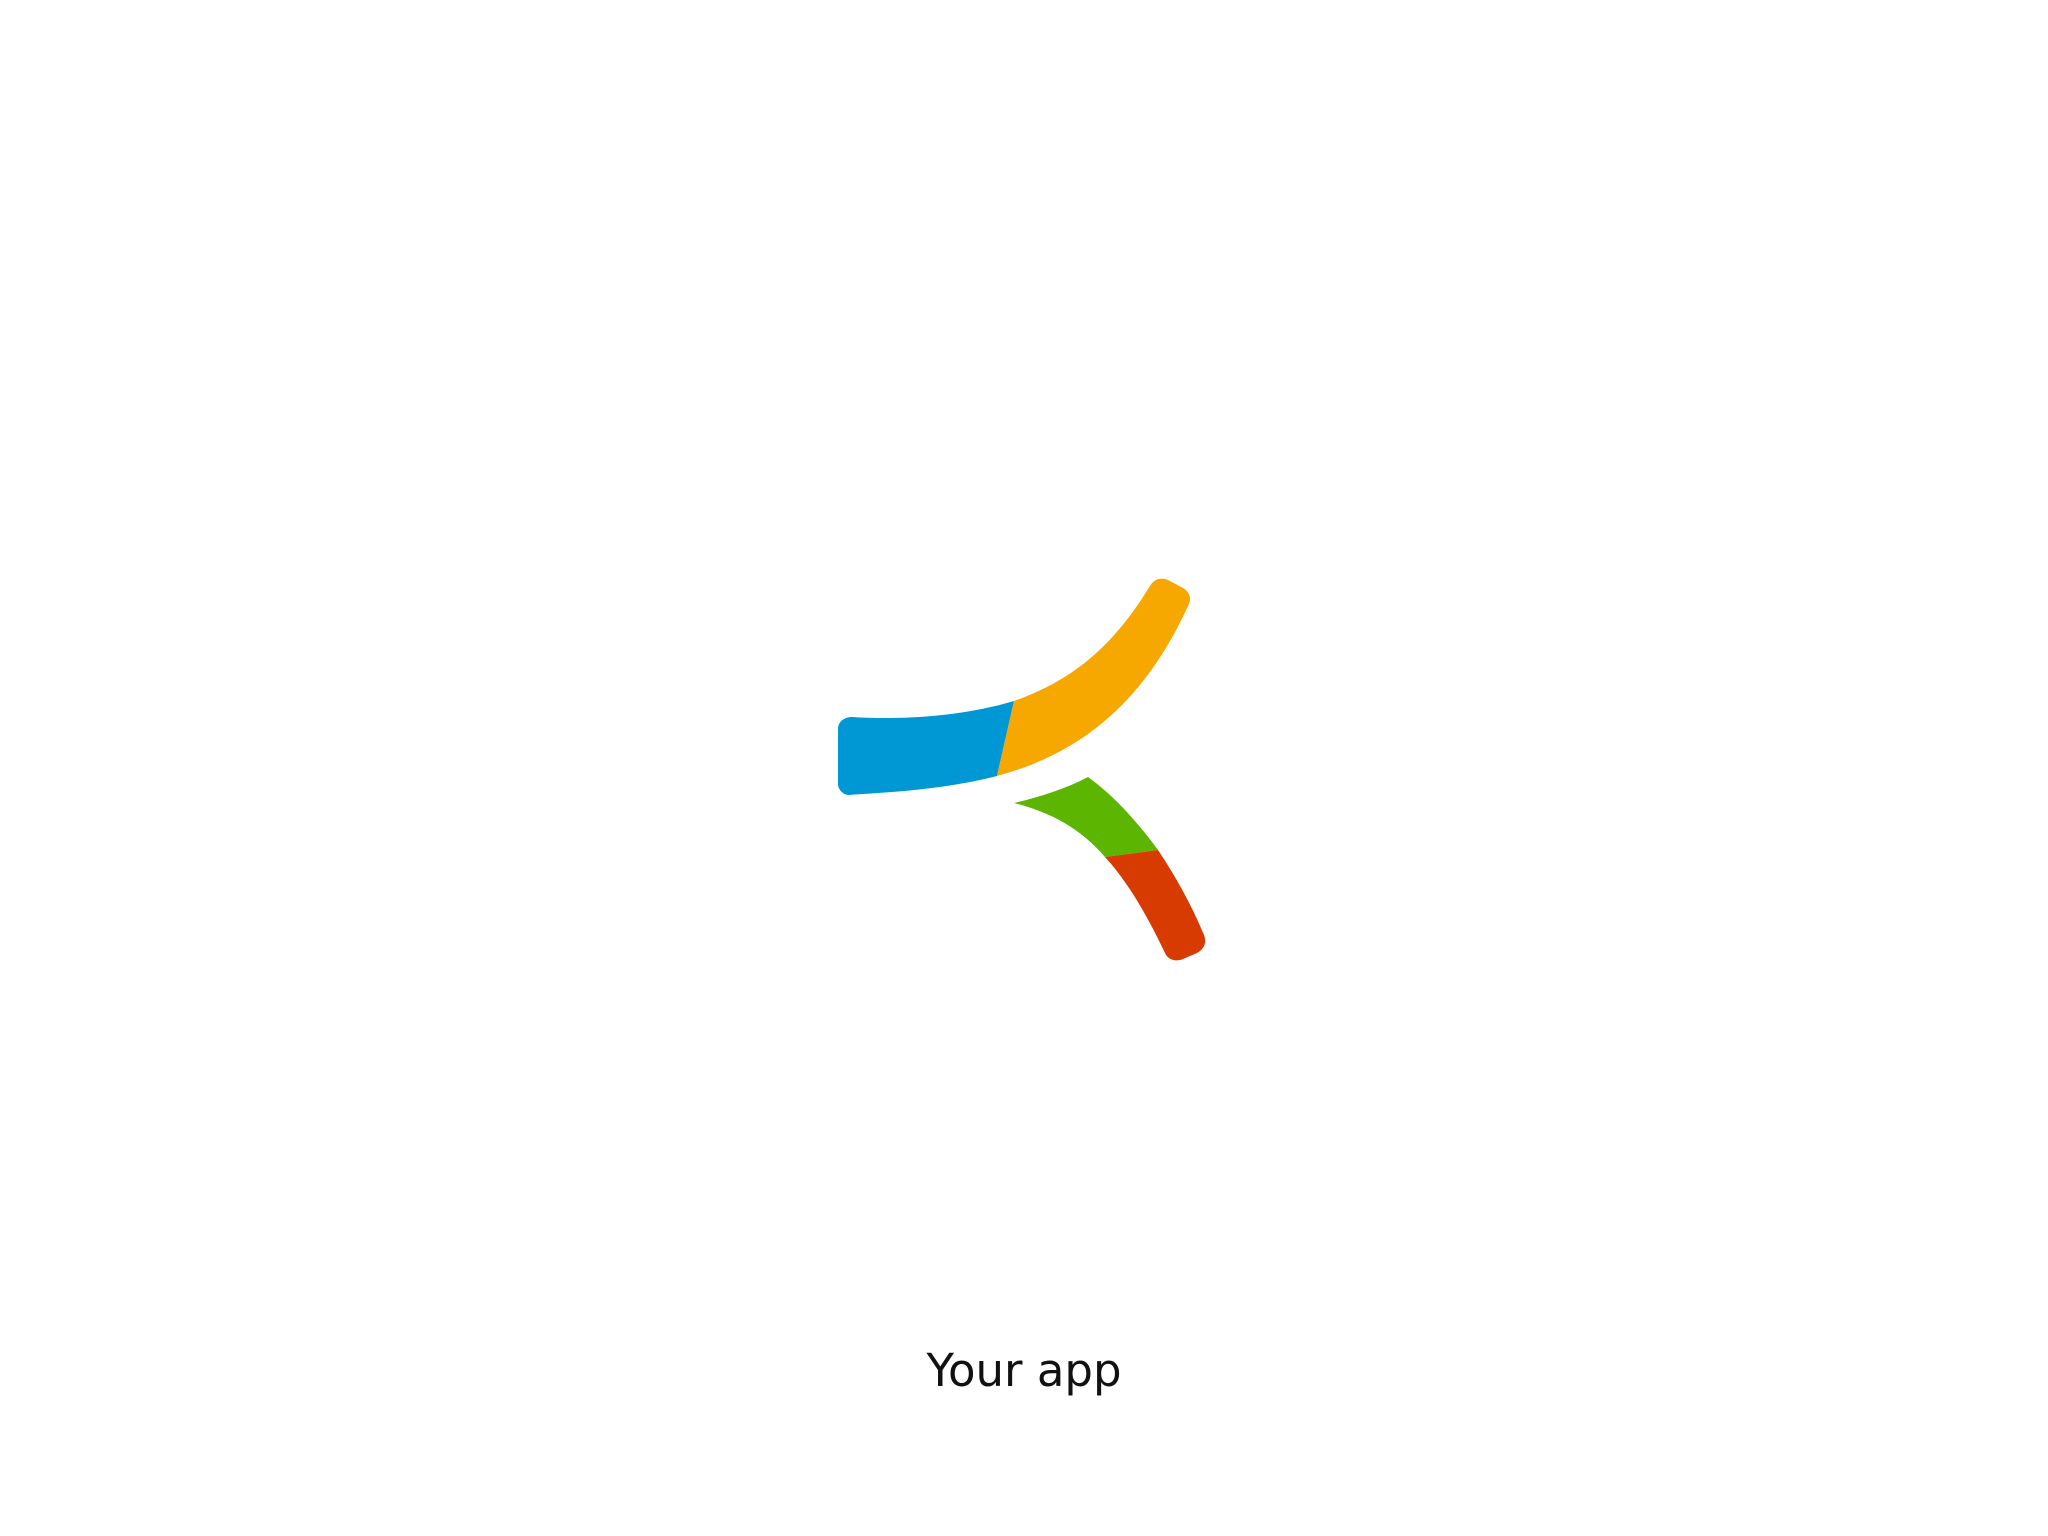 This screenshot has width=2048, height=1536. What do you see at coordinates (1086, 817) in the screenshot?
I see `logo-green-segment` at bounding box center [1086, 817].